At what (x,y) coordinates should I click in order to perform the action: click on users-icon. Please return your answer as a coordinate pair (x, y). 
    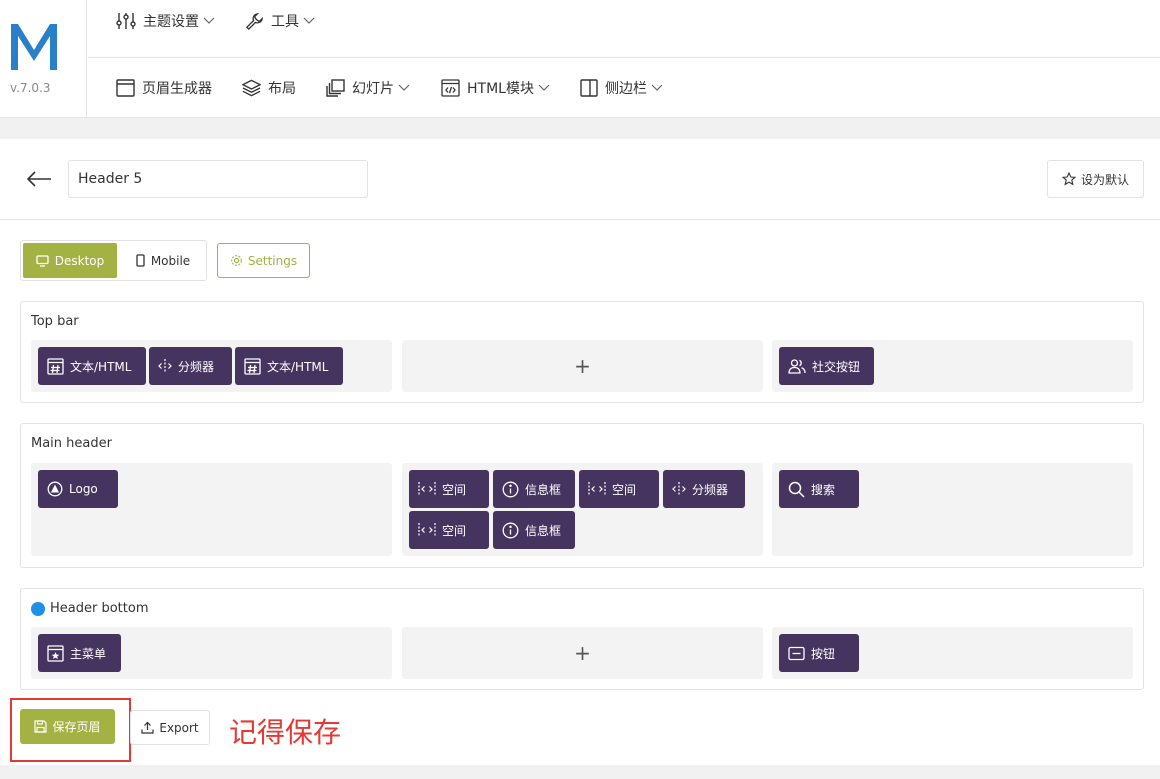
    Looking at the image, I should click on (797, 366).